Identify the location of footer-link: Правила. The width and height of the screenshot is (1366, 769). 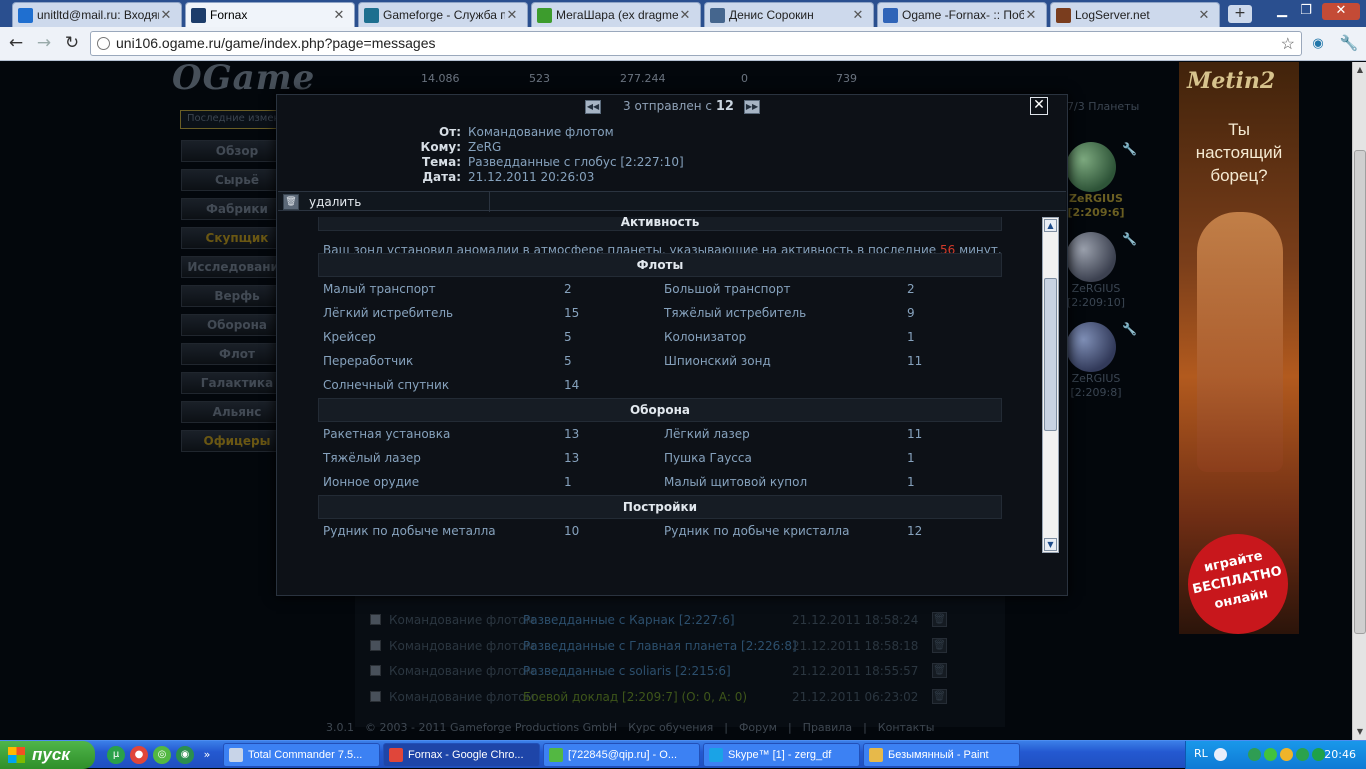
(827, 727).